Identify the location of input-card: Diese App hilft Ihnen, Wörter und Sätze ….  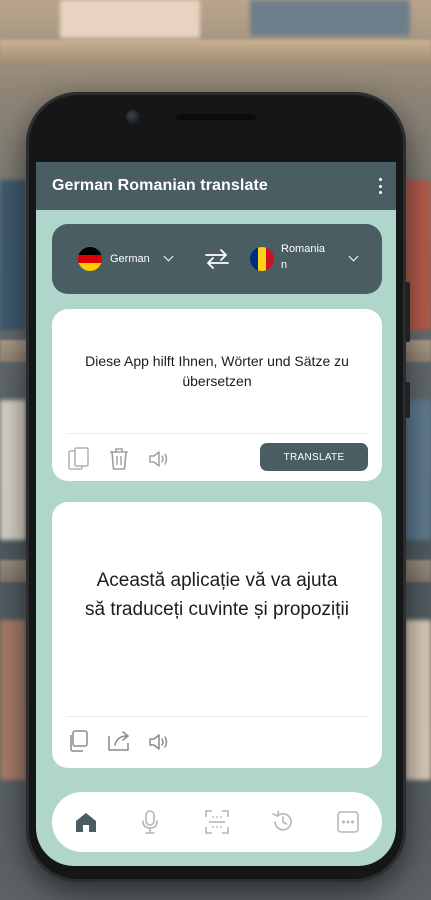
(217, 395).